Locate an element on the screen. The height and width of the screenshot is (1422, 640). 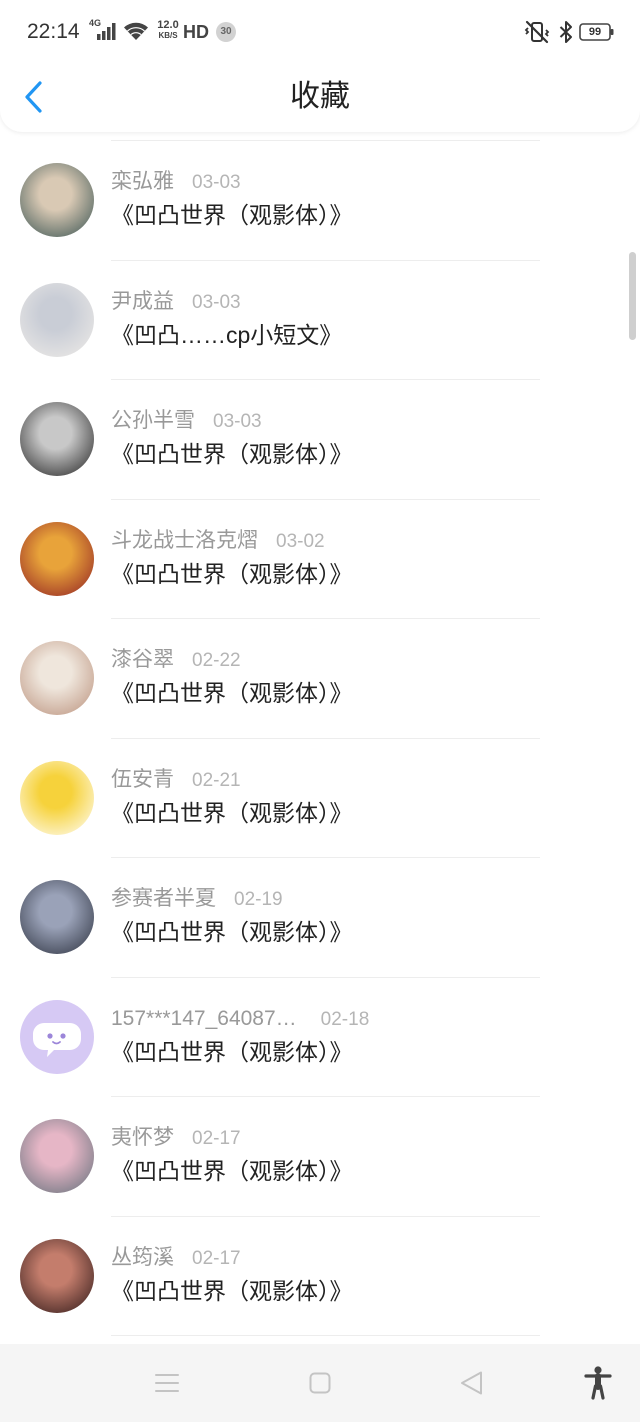
author-name: 漆谷翠 is located at coordinates (142, 659).